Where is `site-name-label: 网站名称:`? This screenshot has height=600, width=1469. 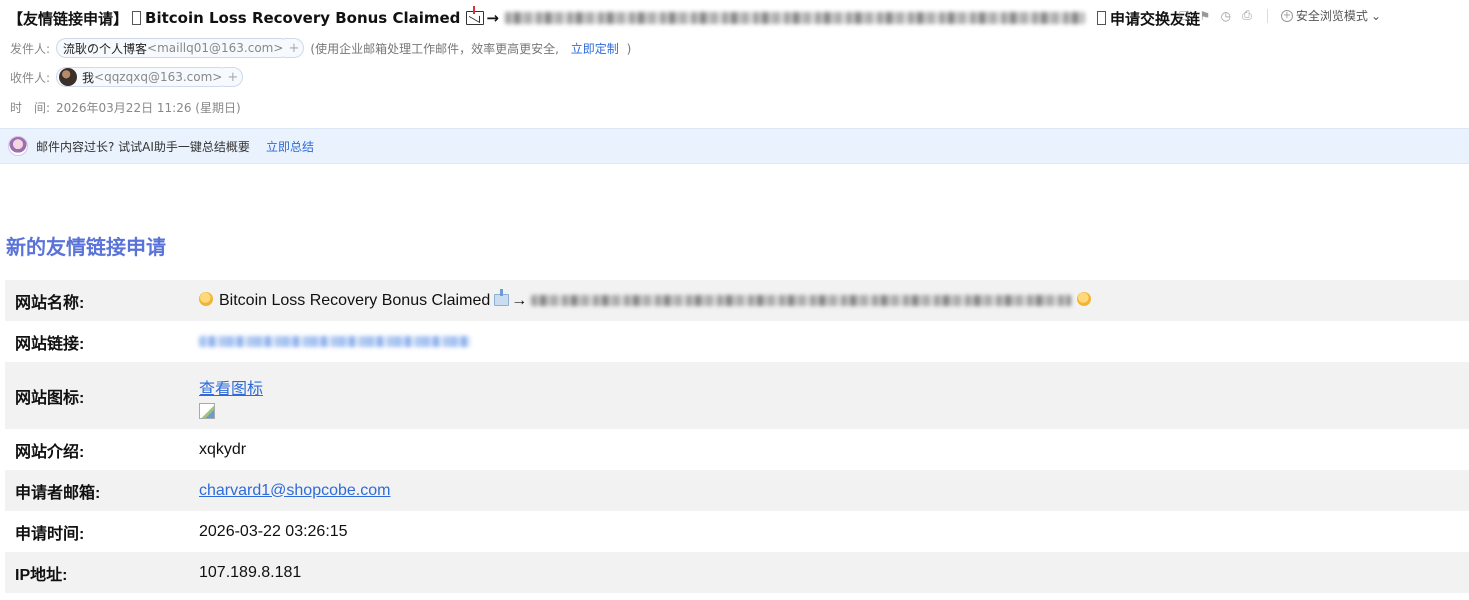 site-name-label: 网站名称: is located at coordinates (97, 300).